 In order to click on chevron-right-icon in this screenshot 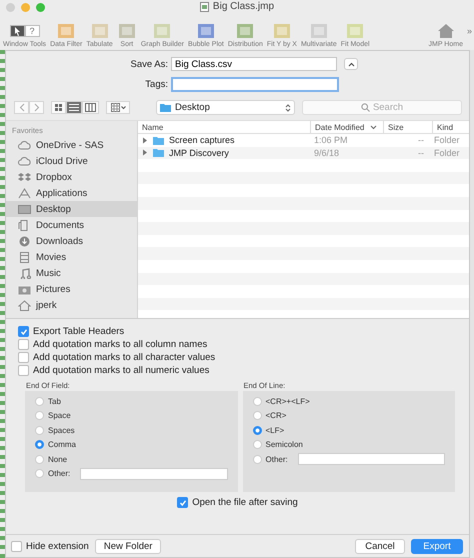, I will do `click(37, 107)`.